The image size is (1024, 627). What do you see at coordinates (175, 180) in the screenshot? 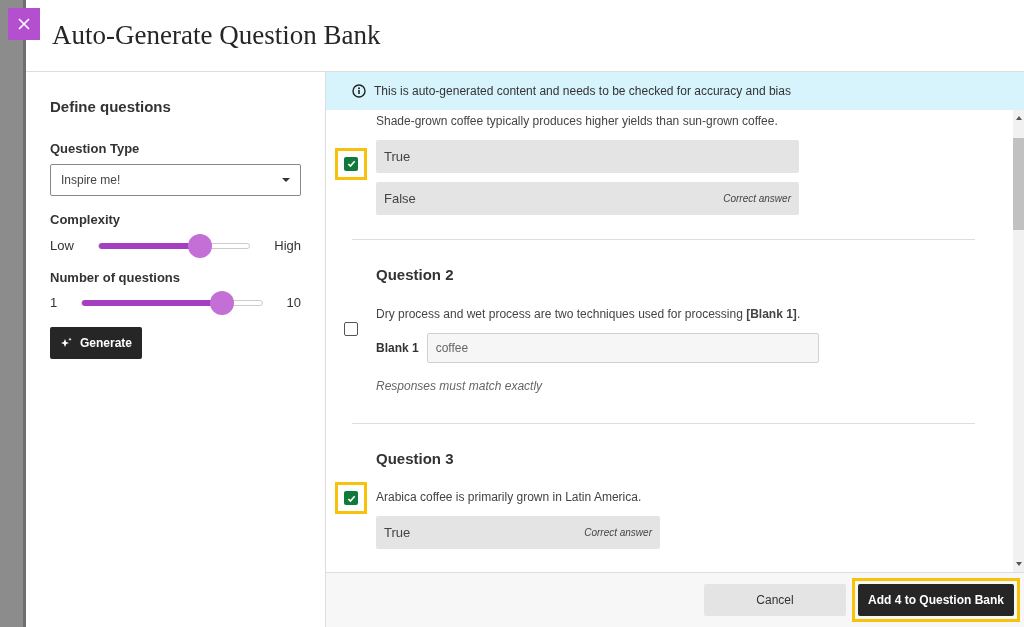
I see `question-type-dropdown: Inspire me!` at bounding box center [175, 180].